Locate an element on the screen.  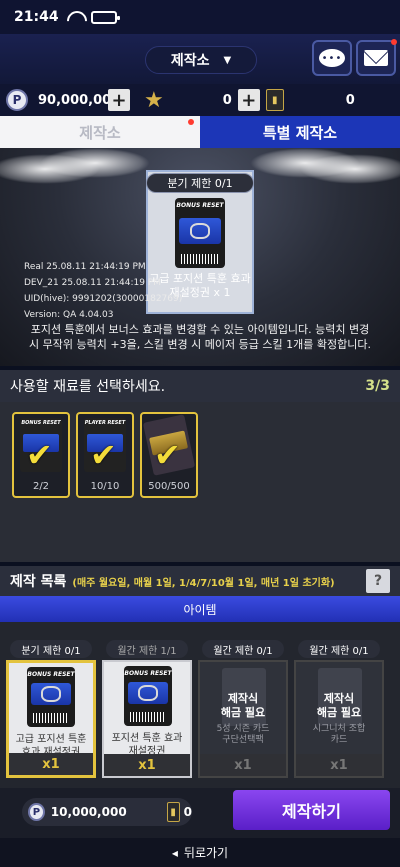
chat-icon: ••• is located at coordinates (332, 58).